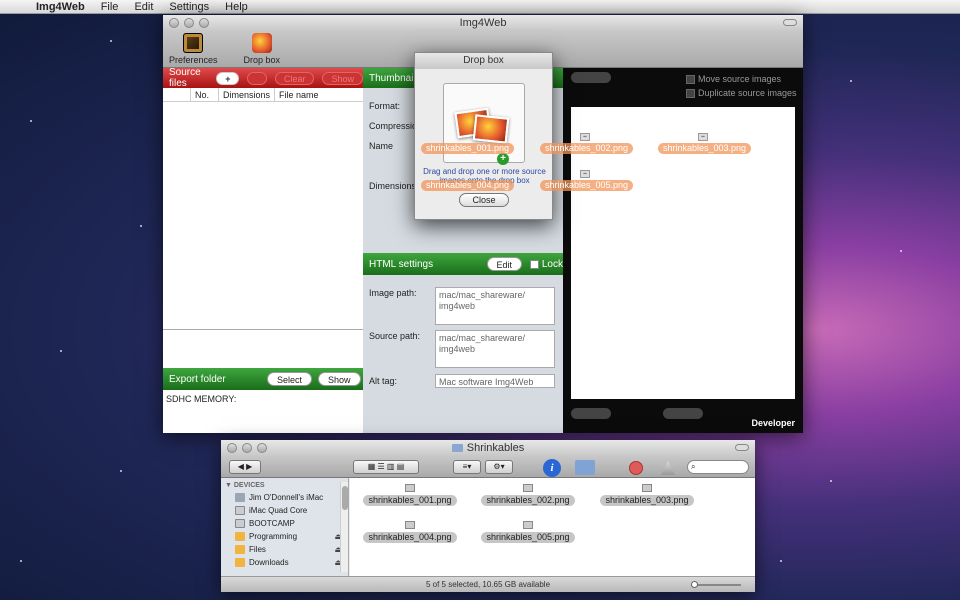  What do you see at coordinates (740, 79) in the screenshot?
I see `move-source-label: Move source images` at bounding box center [740, 79].